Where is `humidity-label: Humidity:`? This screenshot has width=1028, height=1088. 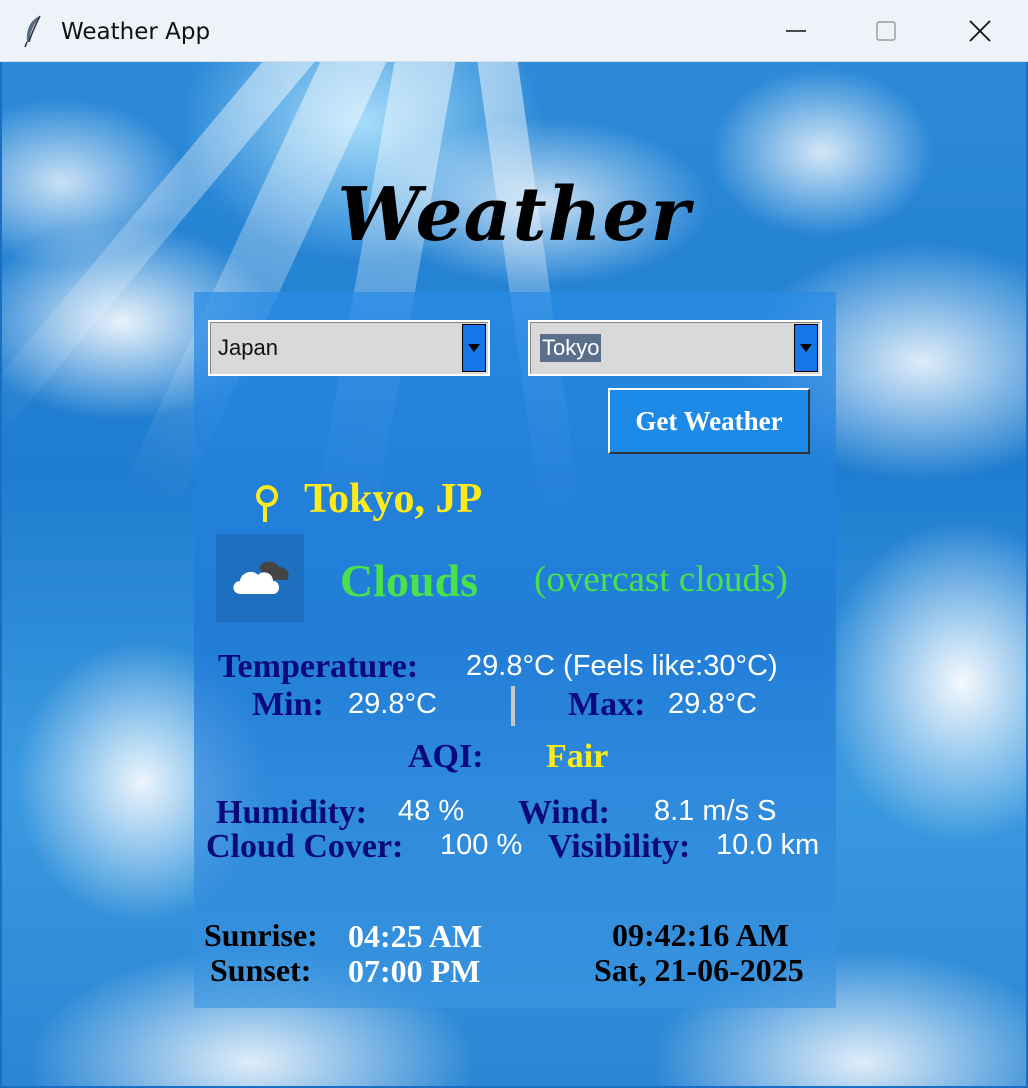
humidity-label: Humidity: is located at coordinates (292, 812).